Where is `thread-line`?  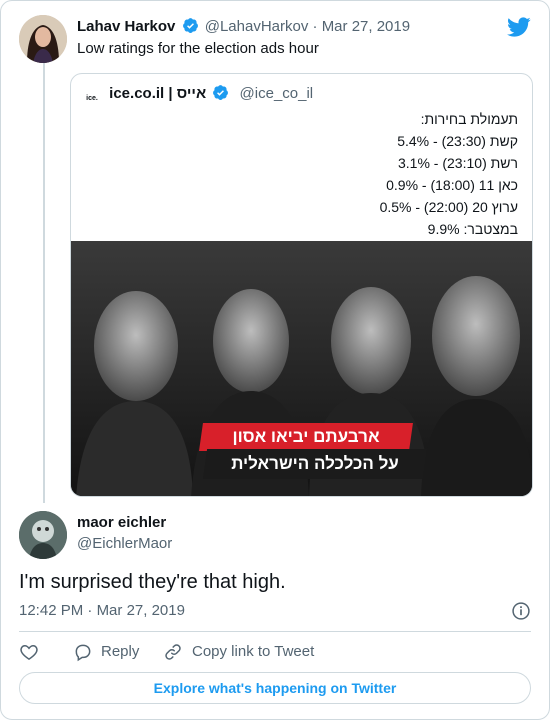
thread-line is located at coordinates (44, 283).